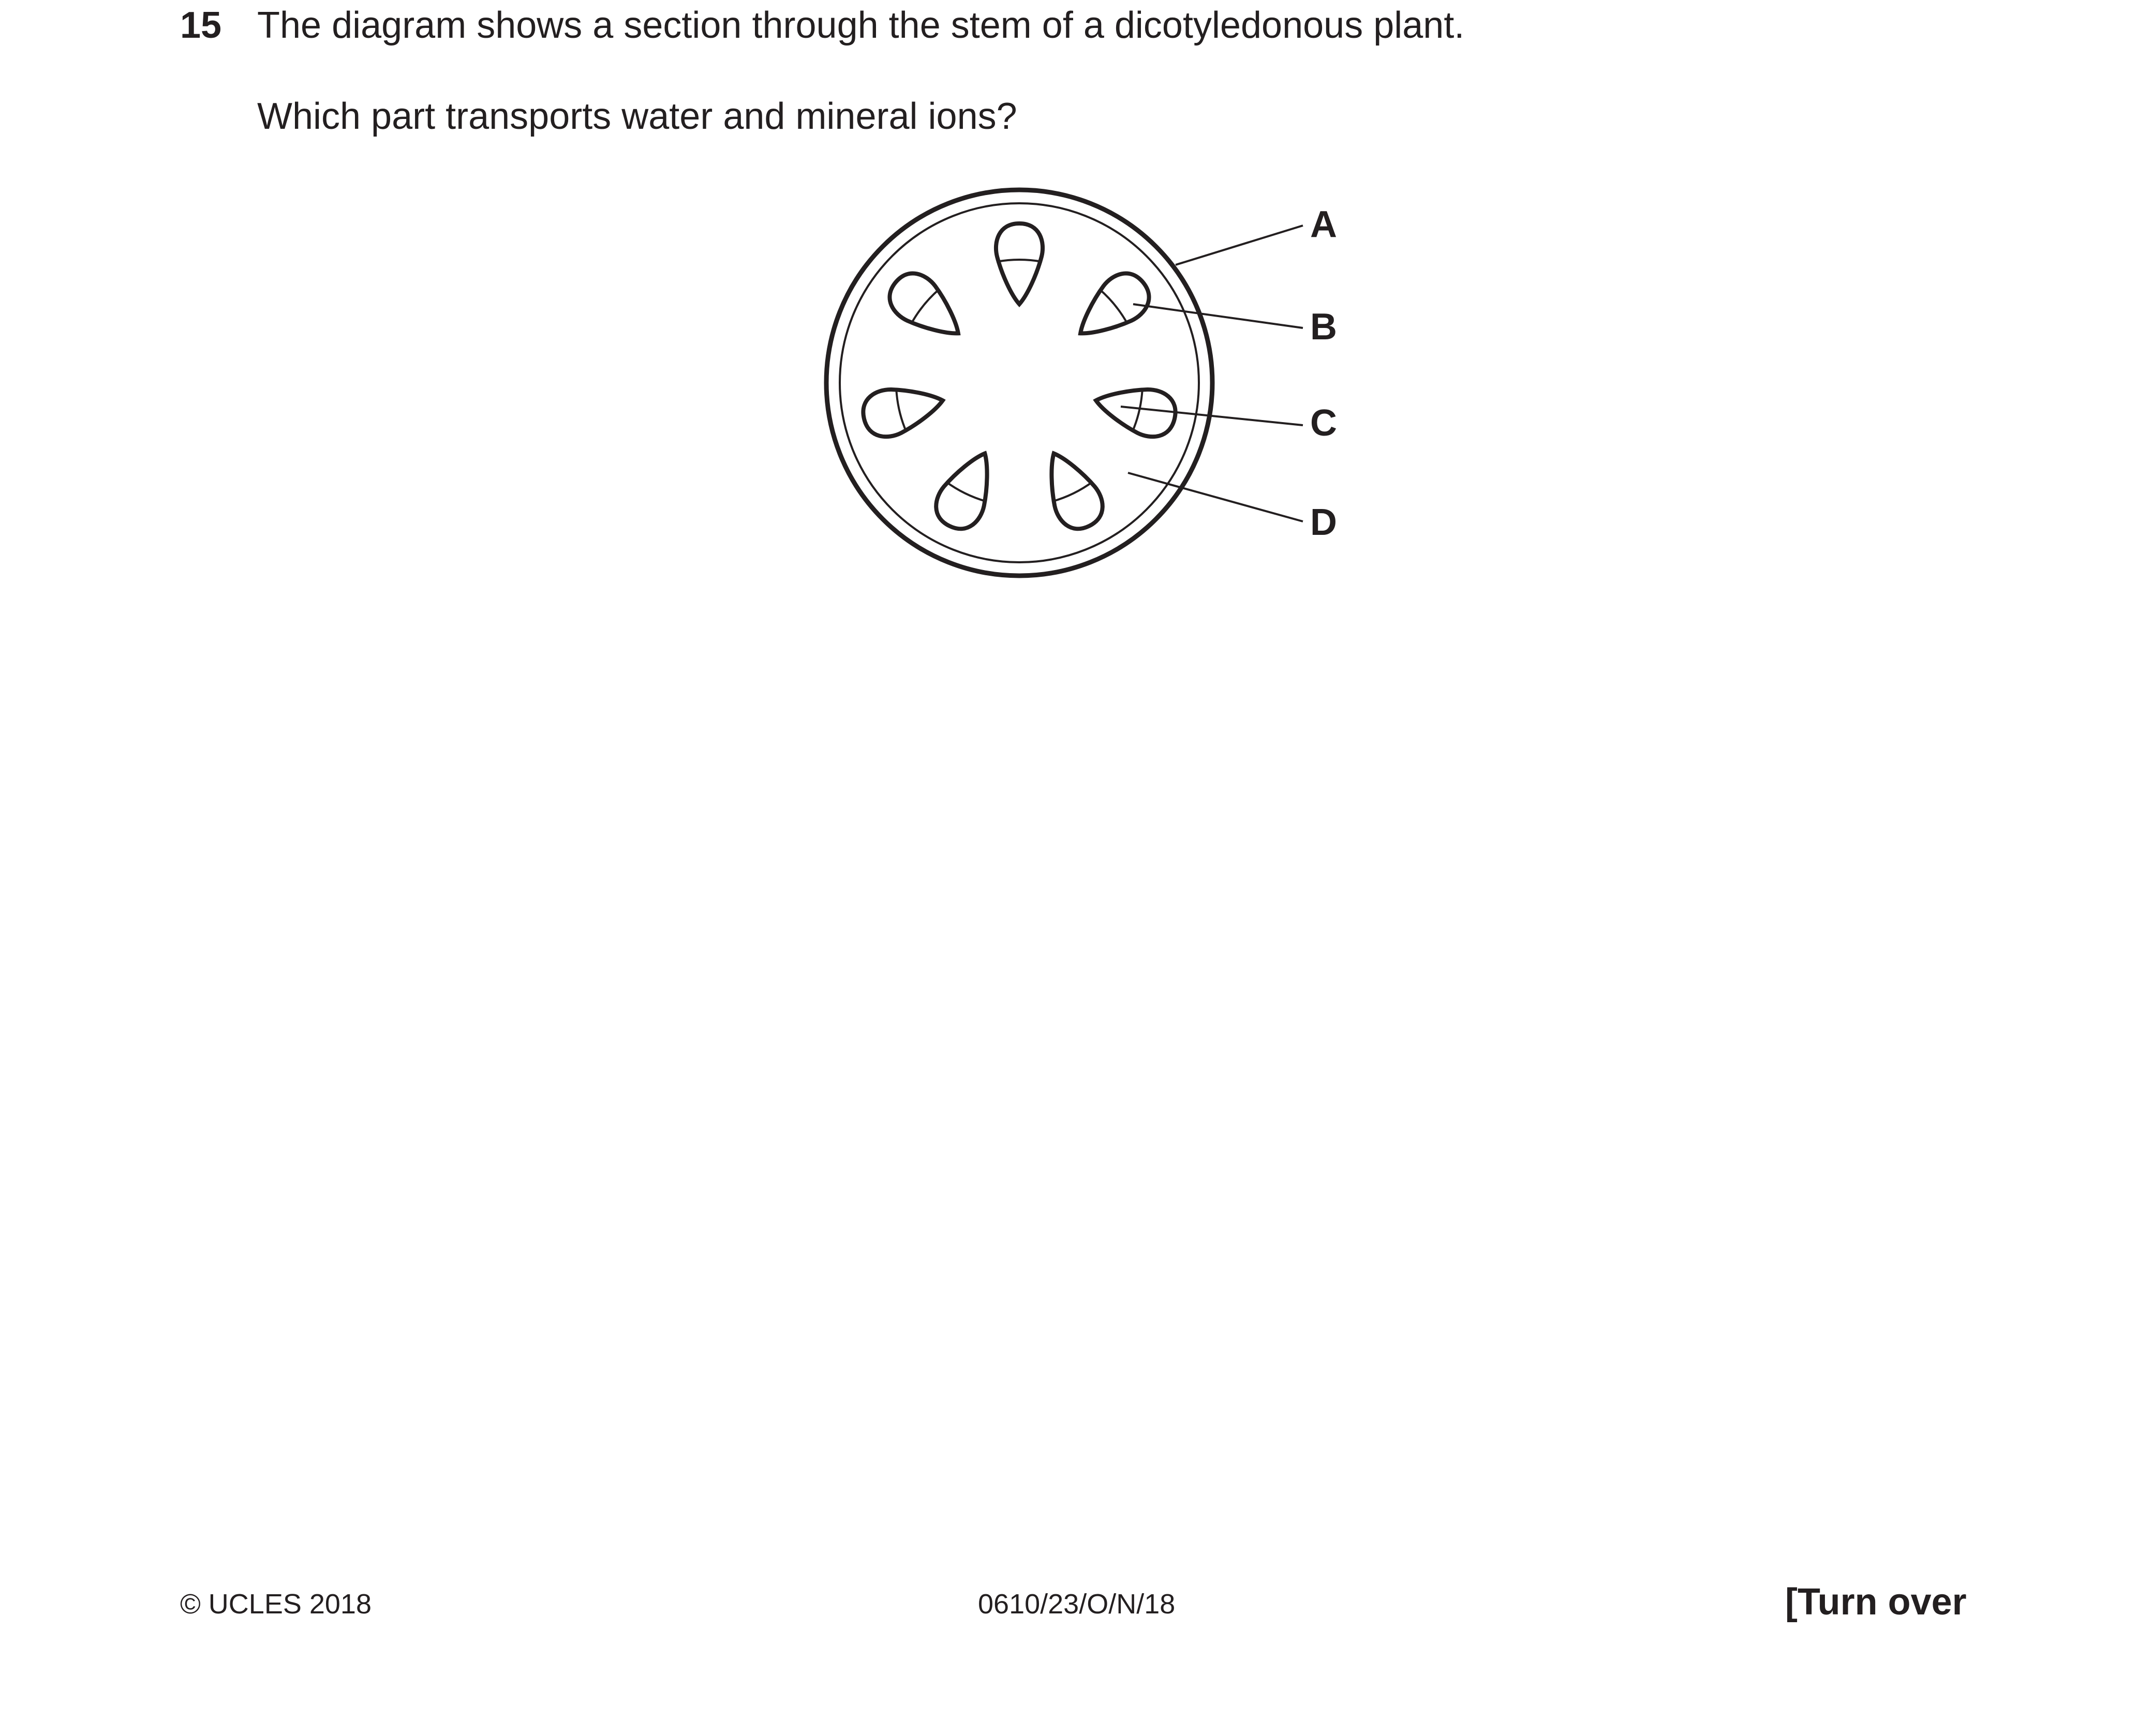 The height and width of the screenshot is (1736, 2138). I want to click on vascular-bundle-right, so click(1136, 413).